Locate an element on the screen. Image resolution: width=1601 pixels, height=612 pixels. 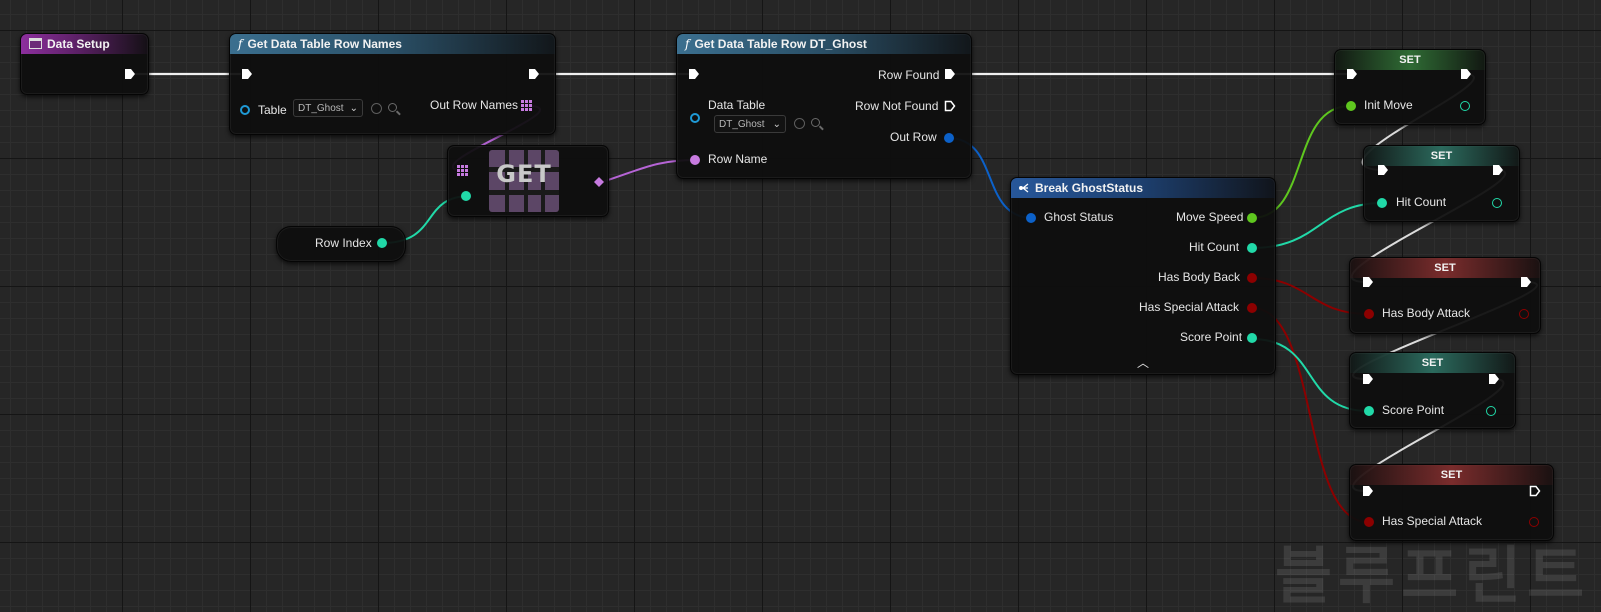
out-row-pin is located at coordinates (949, 138).